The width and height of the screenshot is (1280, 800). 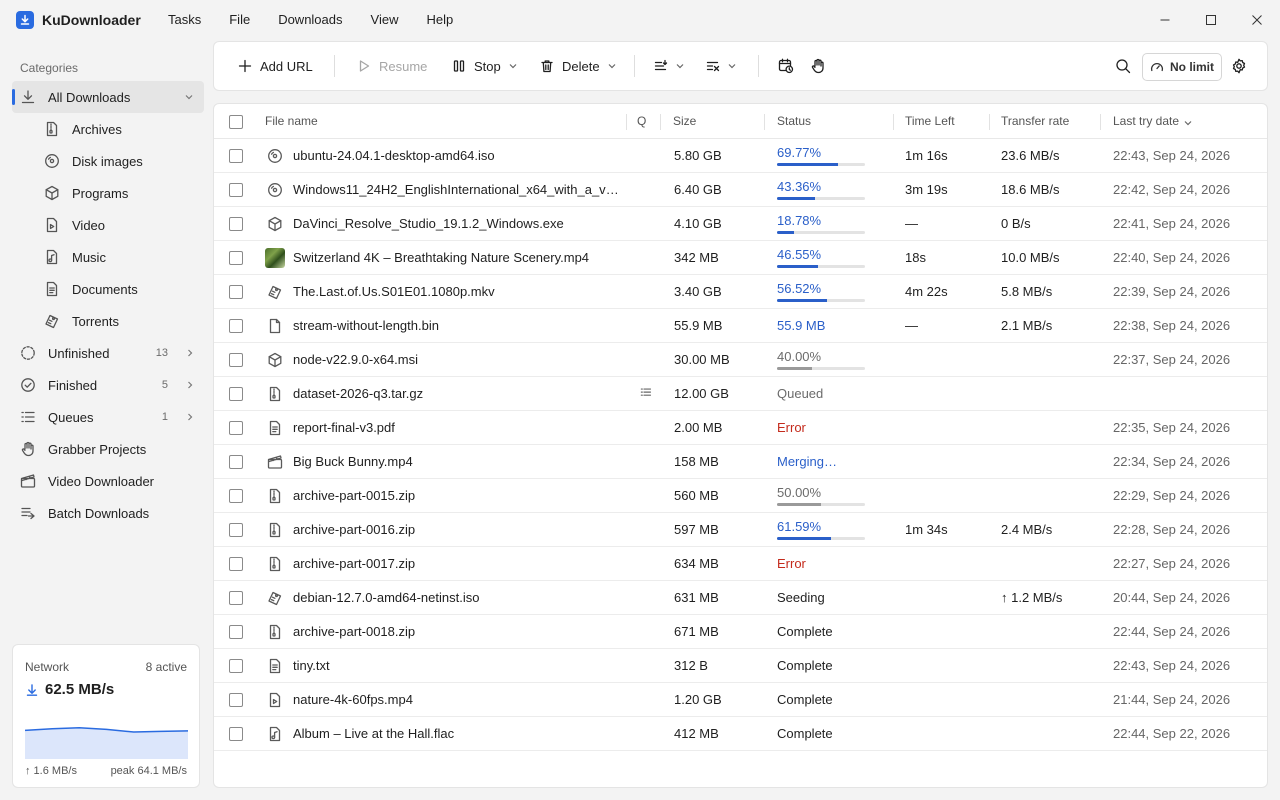 I want to click on menu-tasks: Tasks, so click(x=184, y=20).